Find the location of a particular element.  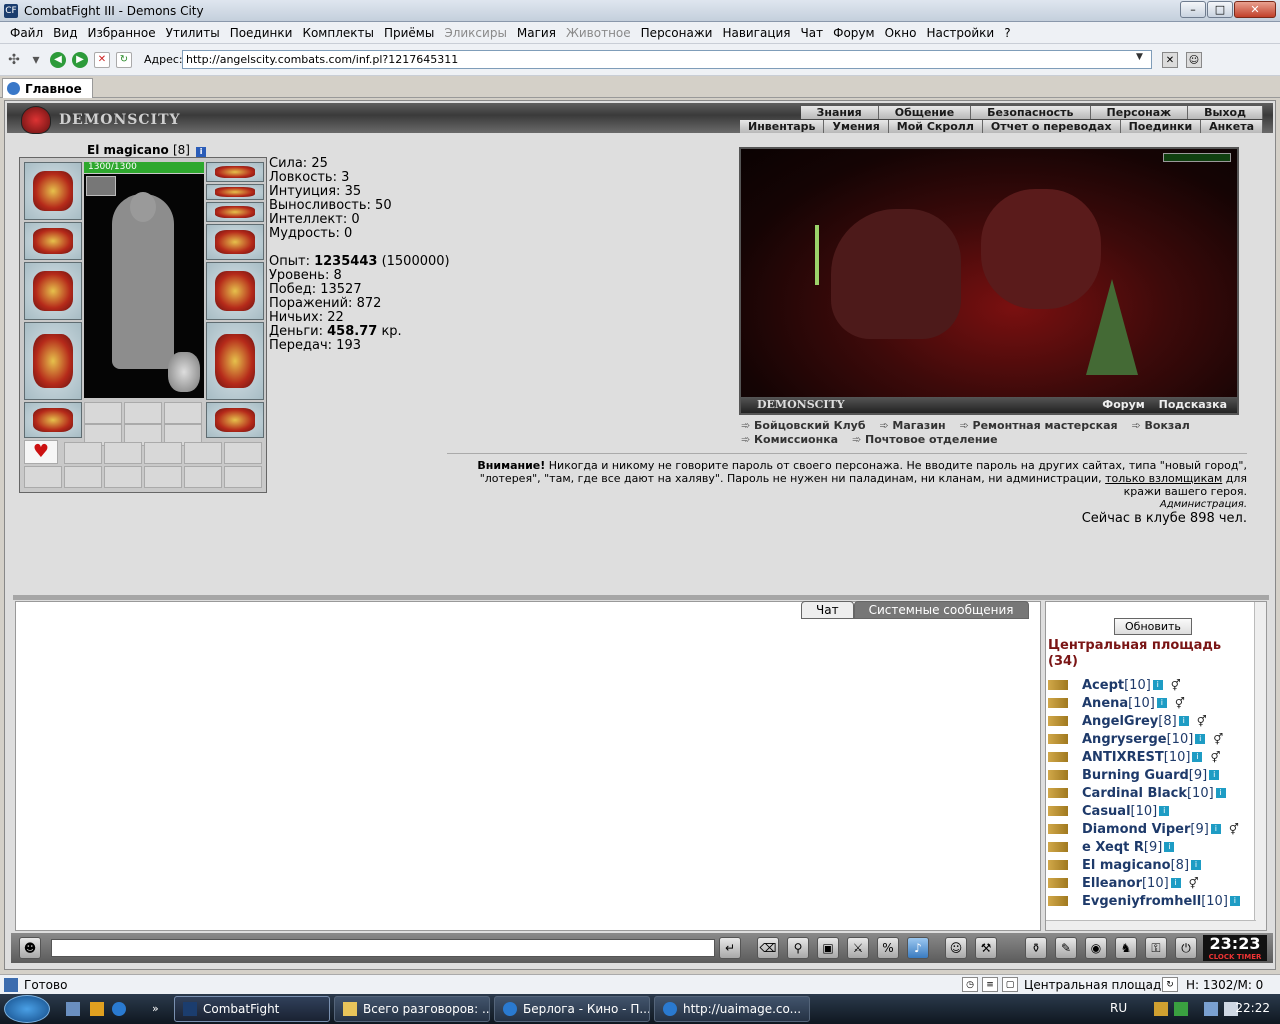

user-name: Anena is located at coordinates (1105, 703).